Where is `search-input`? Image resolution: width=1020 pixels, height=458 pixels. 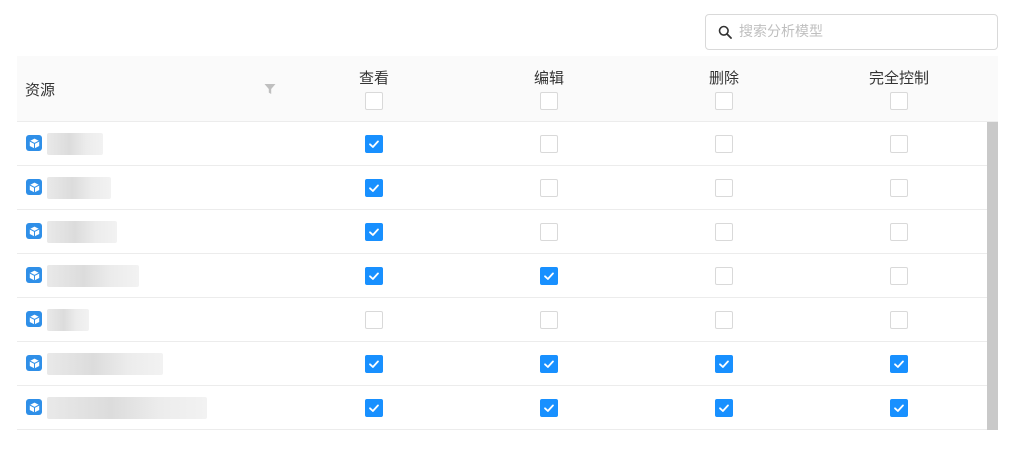 search-input is located at coordinates (864, 32).